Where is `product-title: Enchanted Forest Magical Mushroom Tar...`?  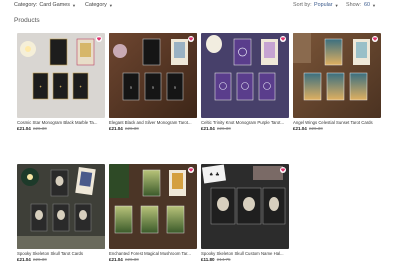
product-title: Enchanted Forest Magical Mushroom Tar... is located at coordinates (153, 253).